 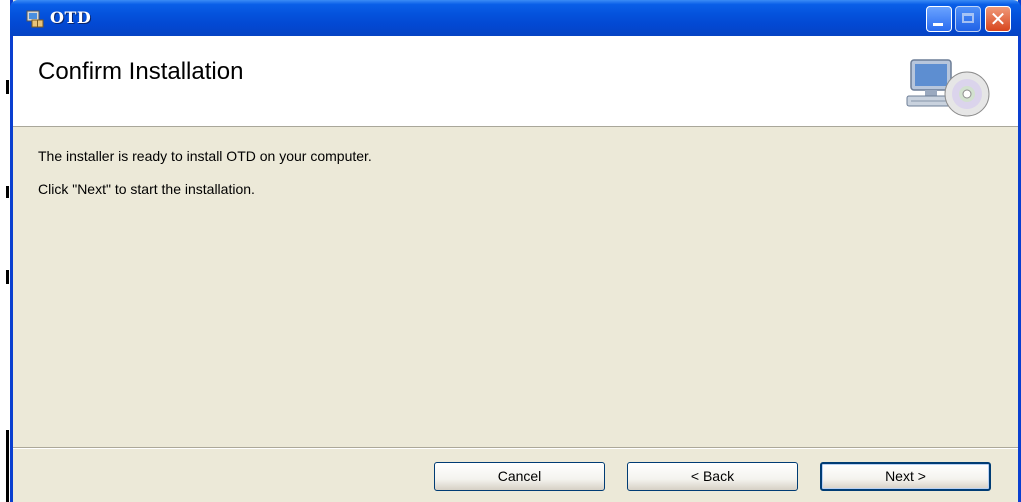 What do you see at coordinates (515, 448) in the screenshot?
I see `footer-divider` at bounding box center [515, 448].